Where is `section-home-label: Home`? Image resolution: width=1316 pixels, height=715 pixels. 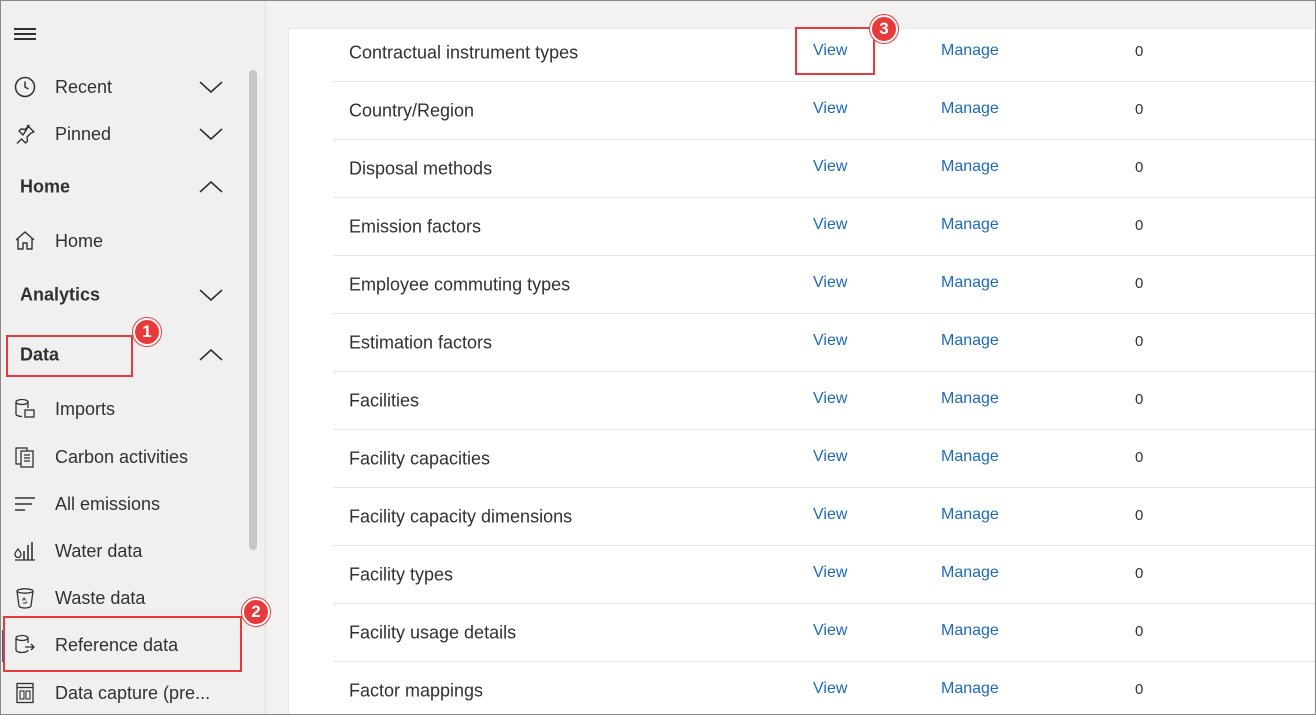 section-home-label: Home is located at coordinates (45, 186).